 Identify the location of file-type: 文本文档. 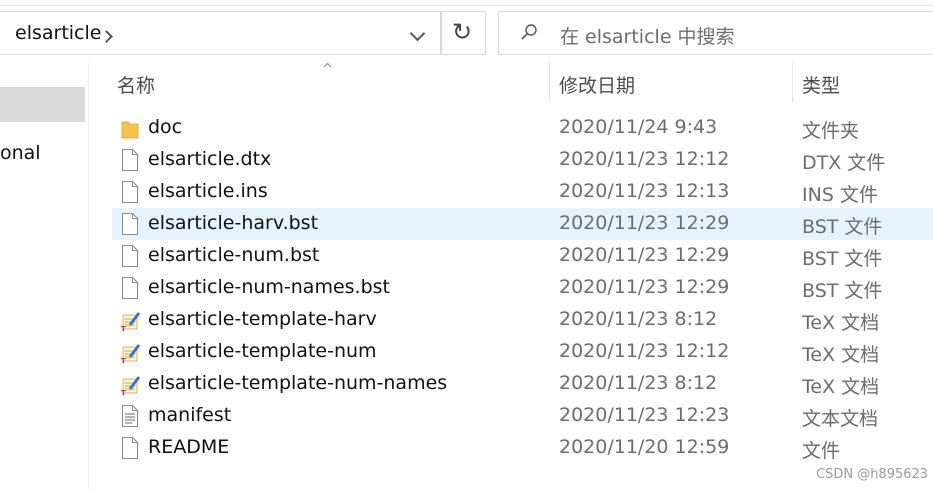
(840, 419).